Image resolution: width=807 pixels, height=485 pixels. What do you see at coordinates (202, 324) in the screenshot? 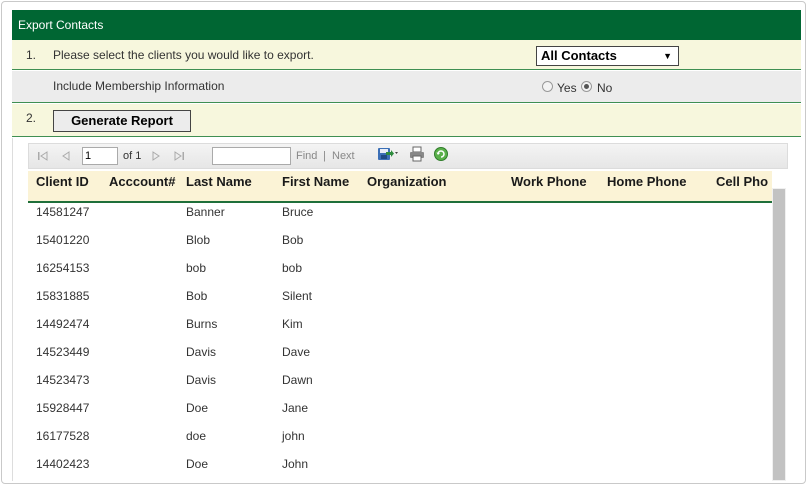
I see `cell-last-name: Burns` at bounding box center [202, 324].